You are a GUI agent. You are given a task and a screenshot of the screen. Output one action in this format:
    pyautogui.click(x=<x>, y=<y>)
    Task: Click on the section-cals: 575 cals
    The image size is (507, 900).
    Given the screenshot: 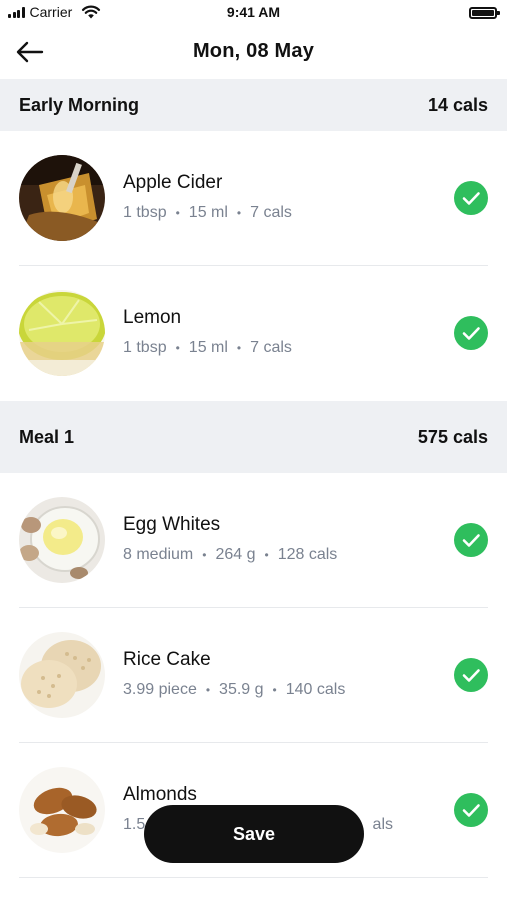 What is the action you would take?
    pyautogui.click(x=452, y=436)
    